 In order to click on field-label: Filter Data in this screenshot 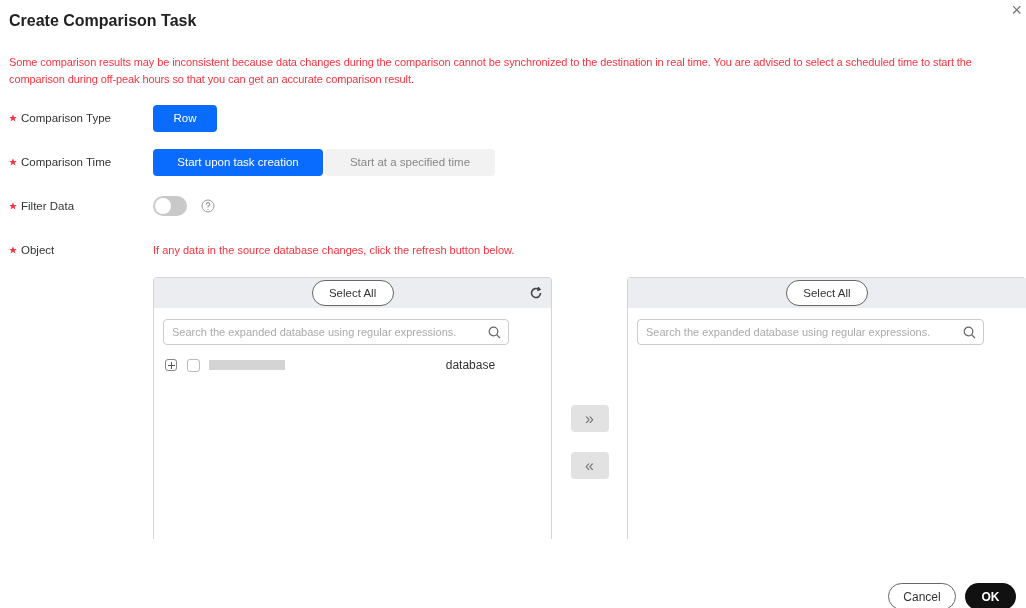, I will do `click(48, 206)`.